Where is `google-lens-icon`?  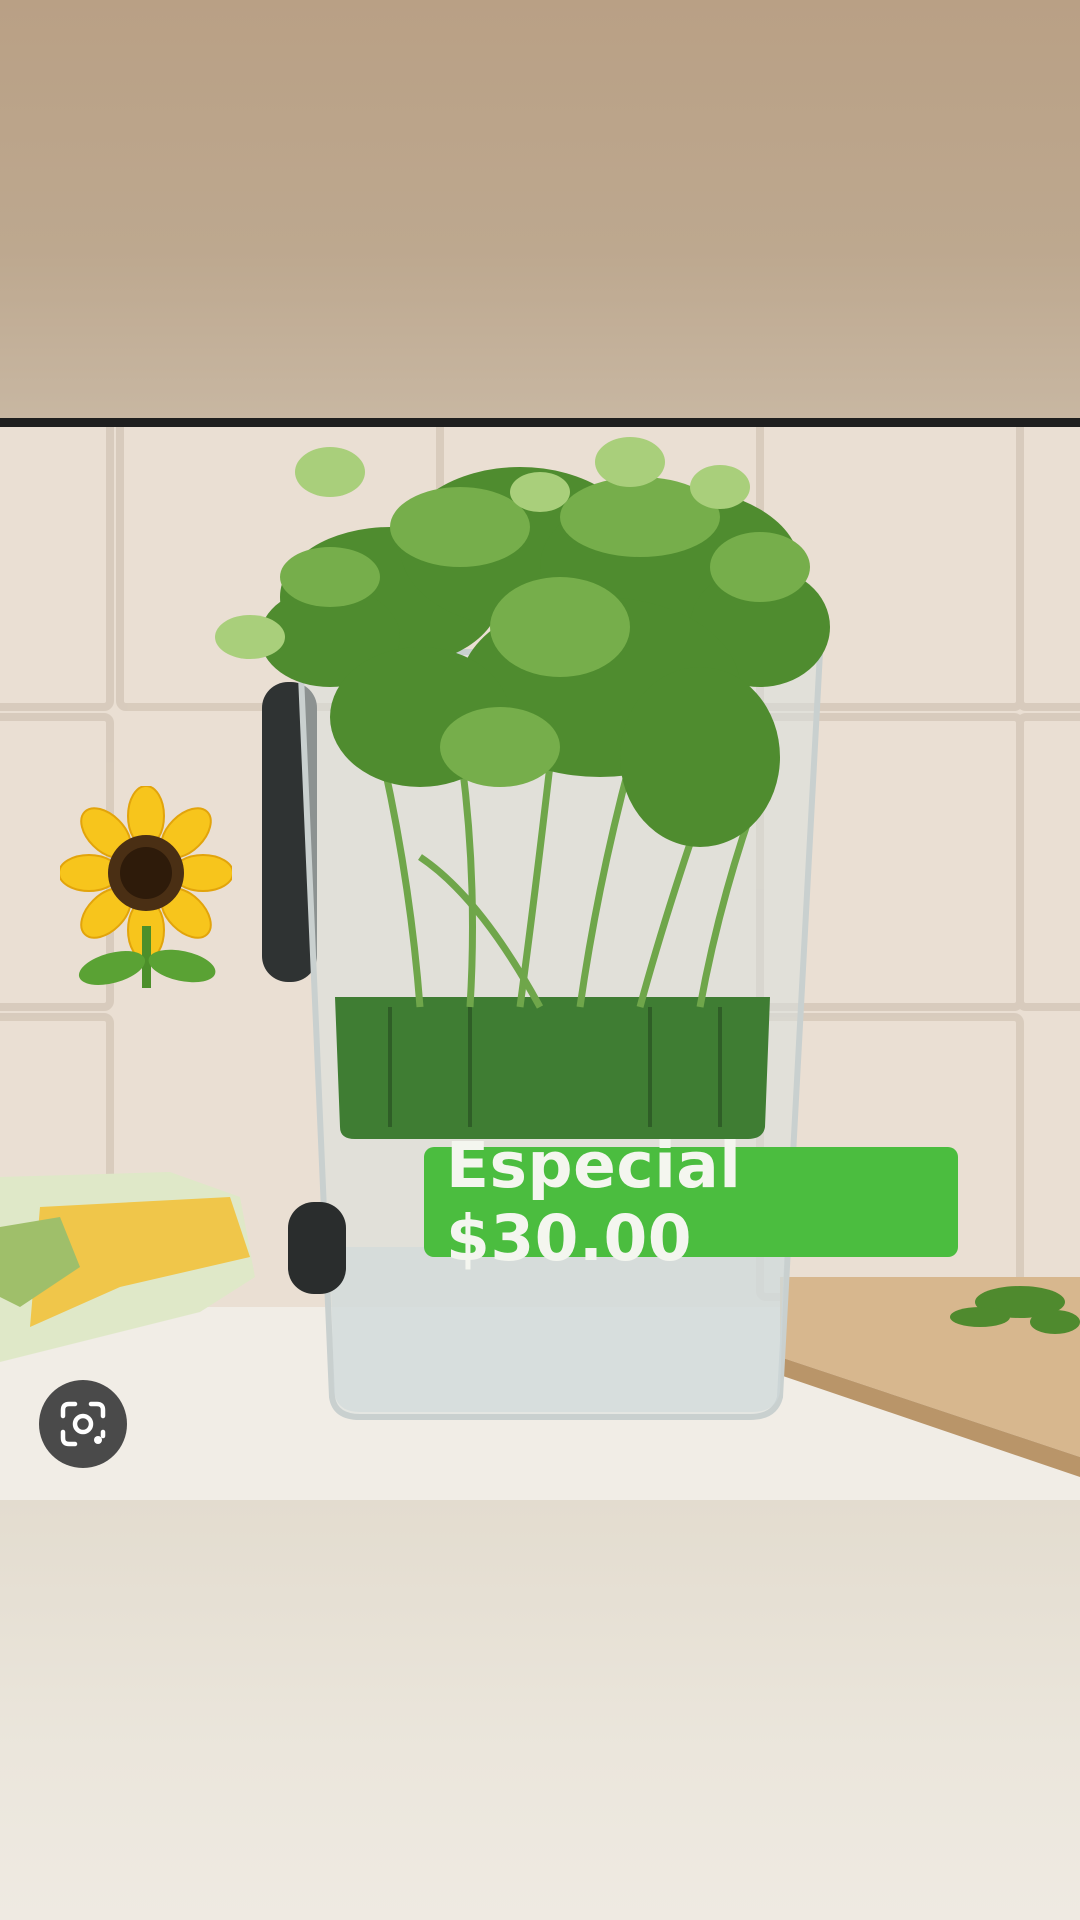
google-lens-icon is located at coordinates (83, 1424).